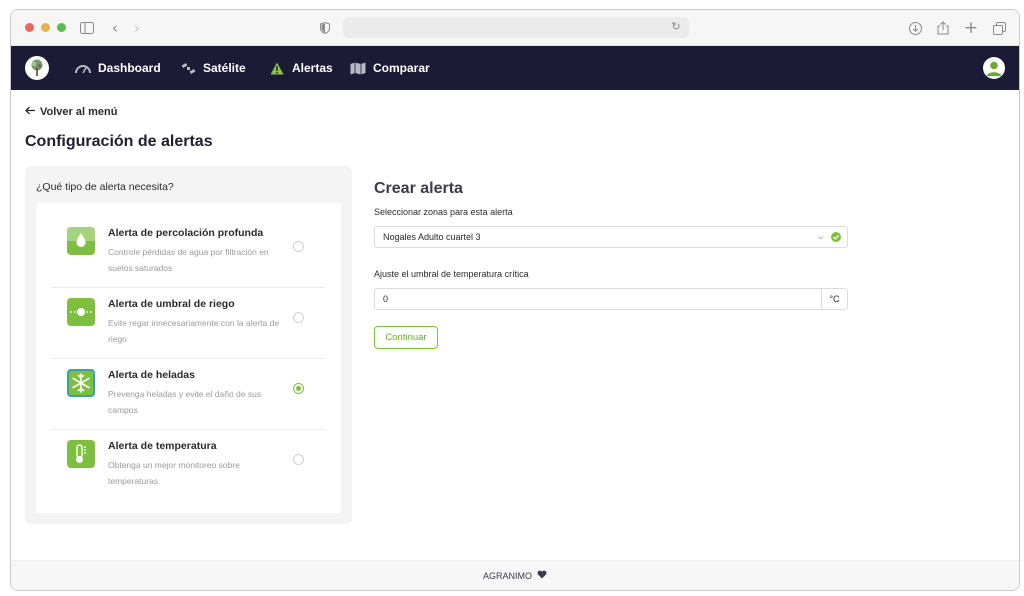 This screenshot has width=1024, height=596. Describe the element at coordinates (598, 299) in the screenshot. I see `threshold-input` at that location.